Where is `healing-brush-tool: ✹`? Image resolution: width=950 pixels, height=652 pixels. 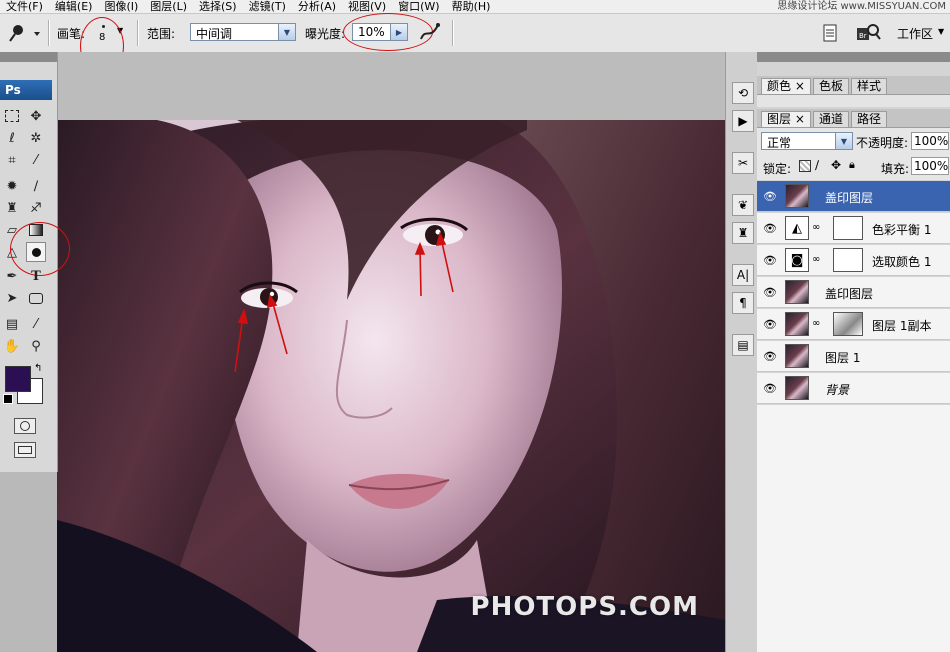
healing-brush-tool: ✹ is located at coordinates (12, 186).